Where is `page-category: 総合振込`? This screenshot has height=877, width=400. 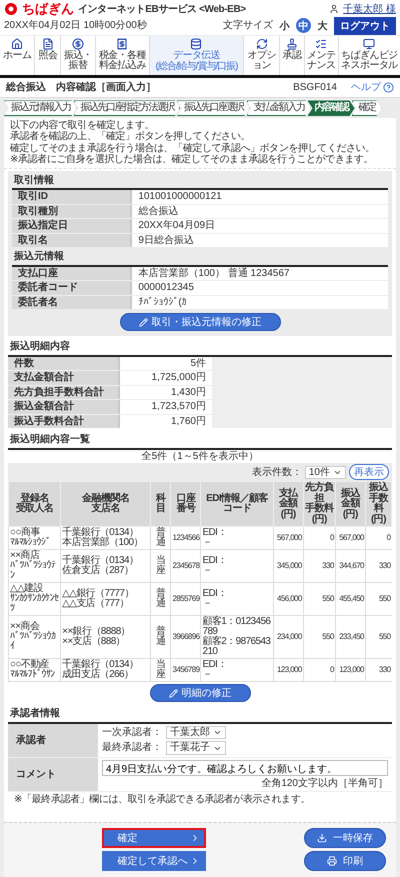
page-category: 総合振込 is located at coordinates (26, 88).